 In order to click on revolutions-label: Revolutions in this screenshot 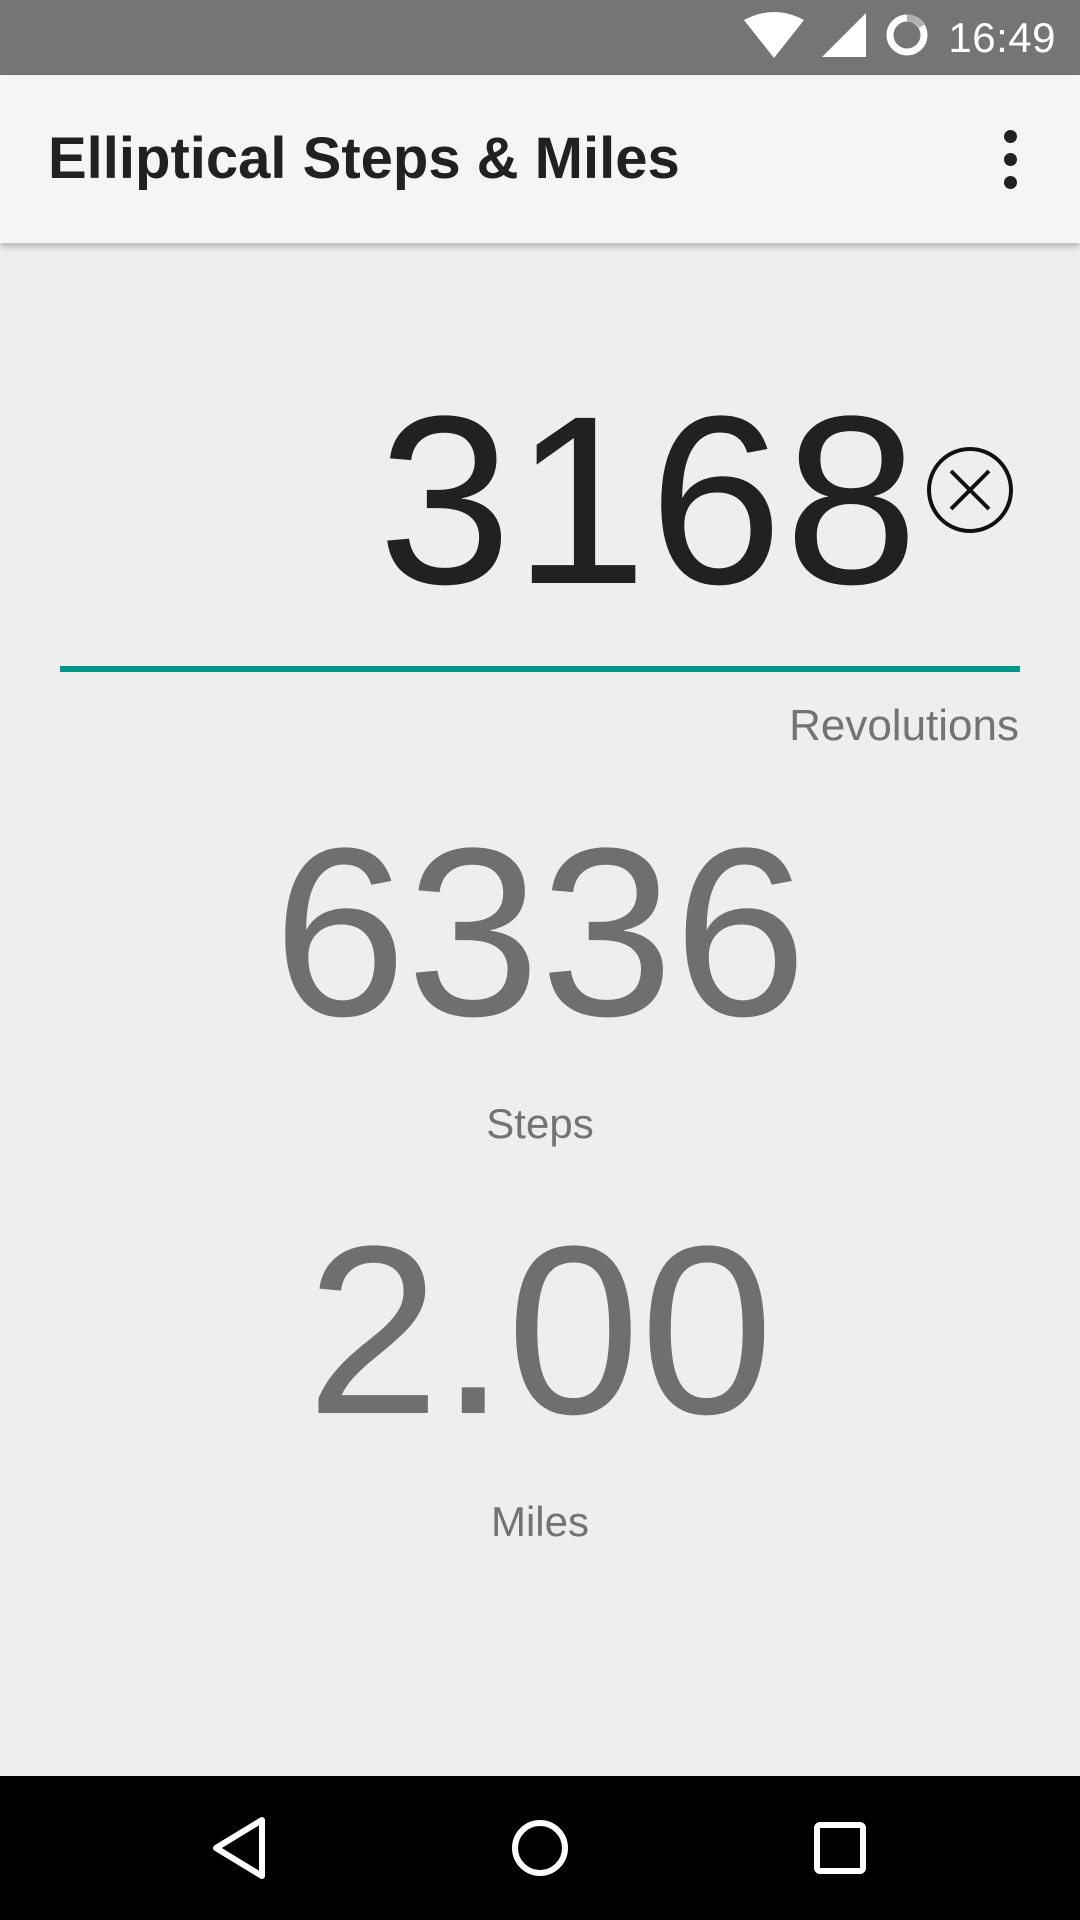, I will do `click(904, 725)`.